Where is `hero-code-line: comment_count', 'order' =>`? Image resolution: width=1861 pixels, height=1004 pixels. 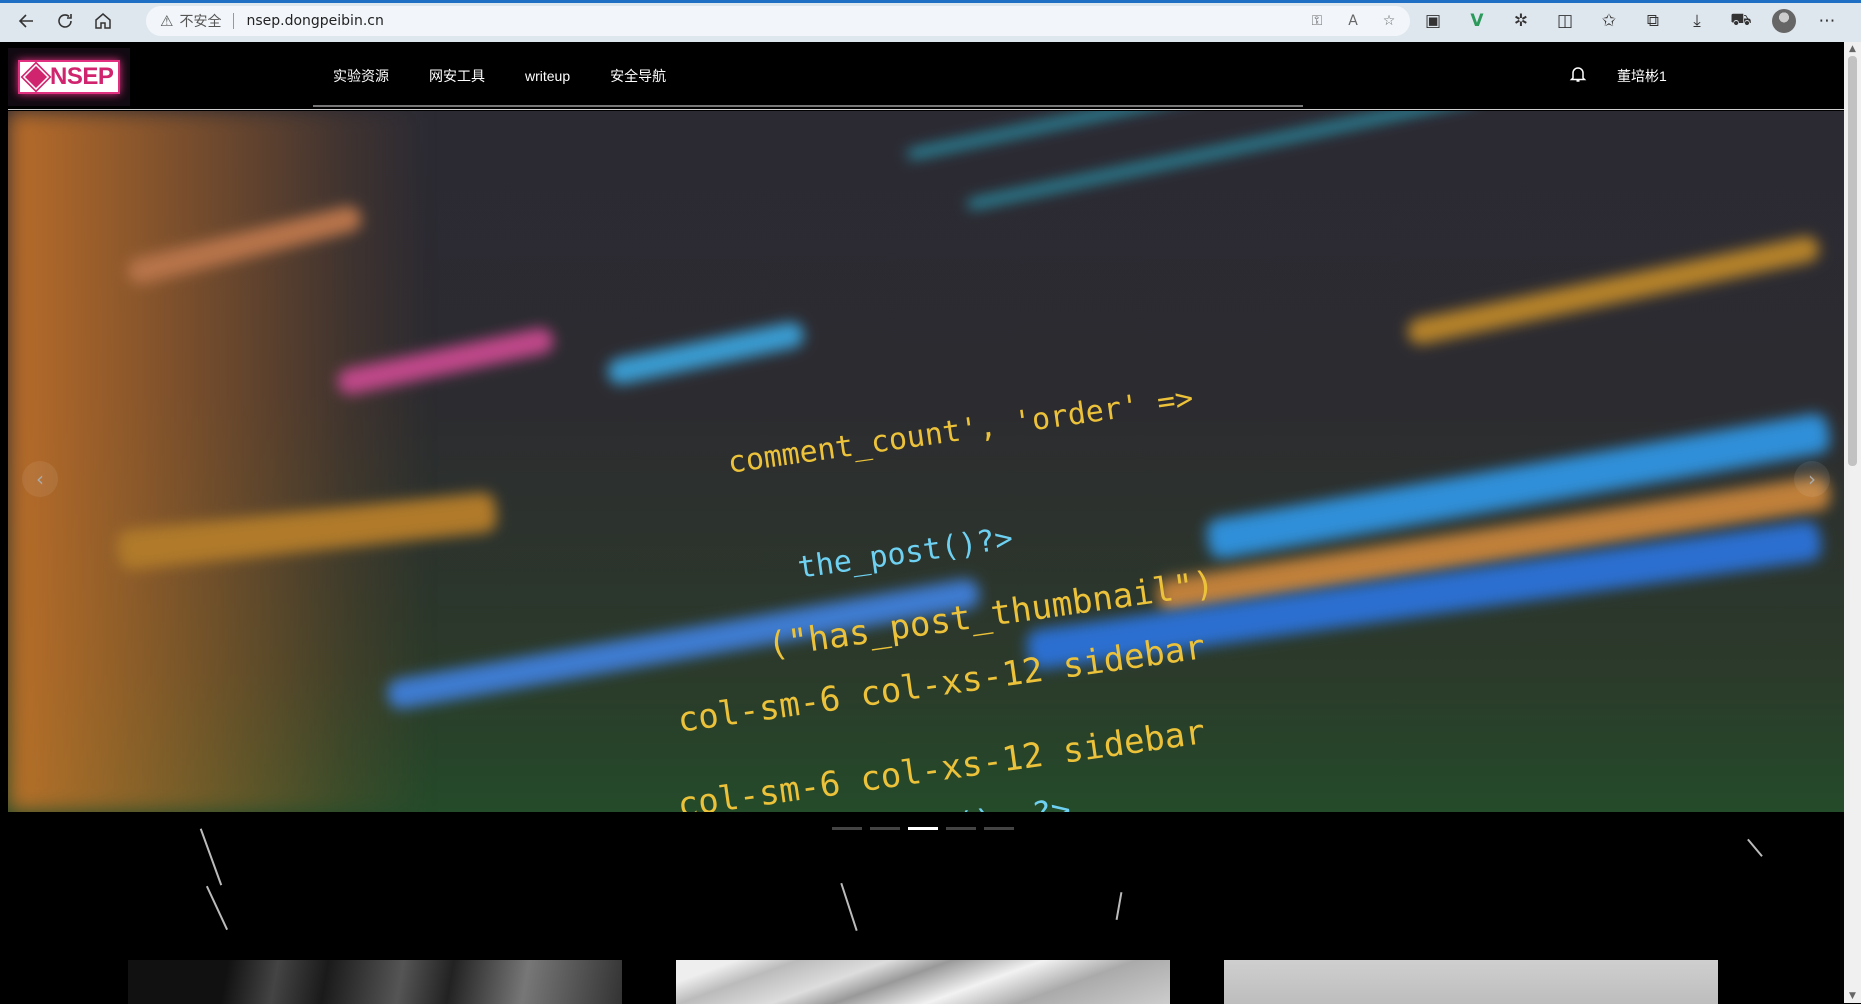
hero-code-line: comment_count', 'order' => is located at coordinates (960, 430).